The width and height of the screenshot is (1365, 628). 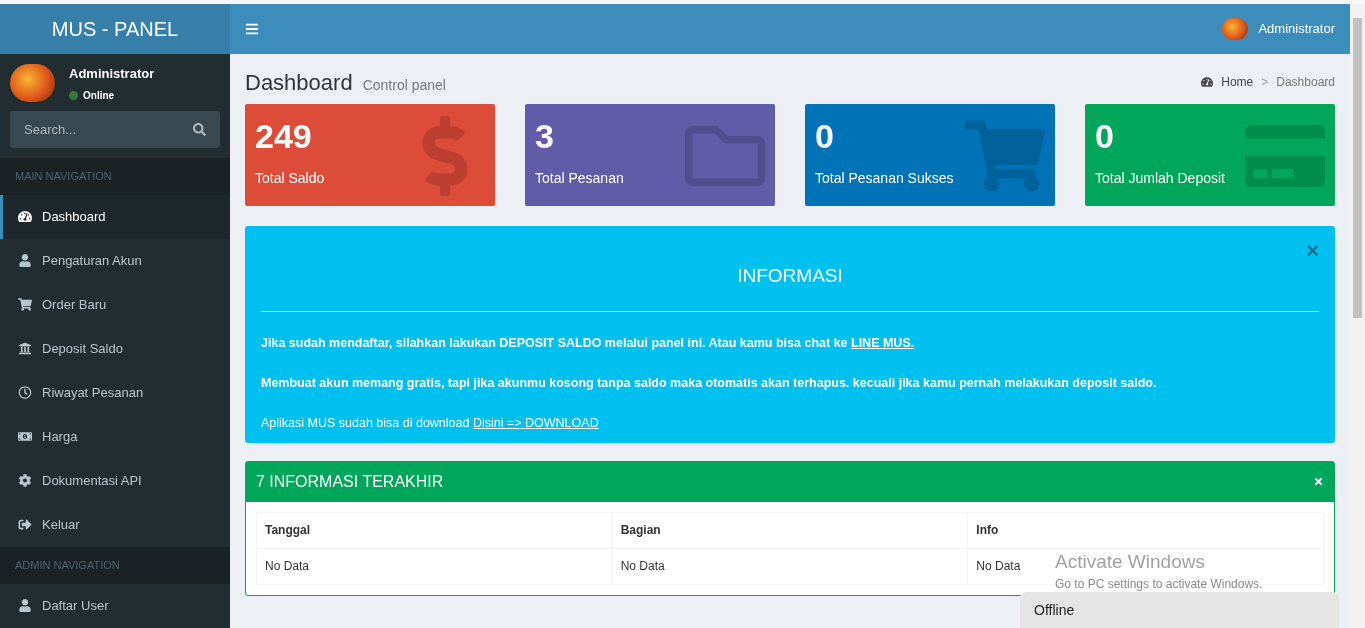 What do you see at coordinates (1159, 584) in the screenshot?
I see `os-notice-text: Go to PC settings to activate Windows.` at bounding box center [1159, 584].